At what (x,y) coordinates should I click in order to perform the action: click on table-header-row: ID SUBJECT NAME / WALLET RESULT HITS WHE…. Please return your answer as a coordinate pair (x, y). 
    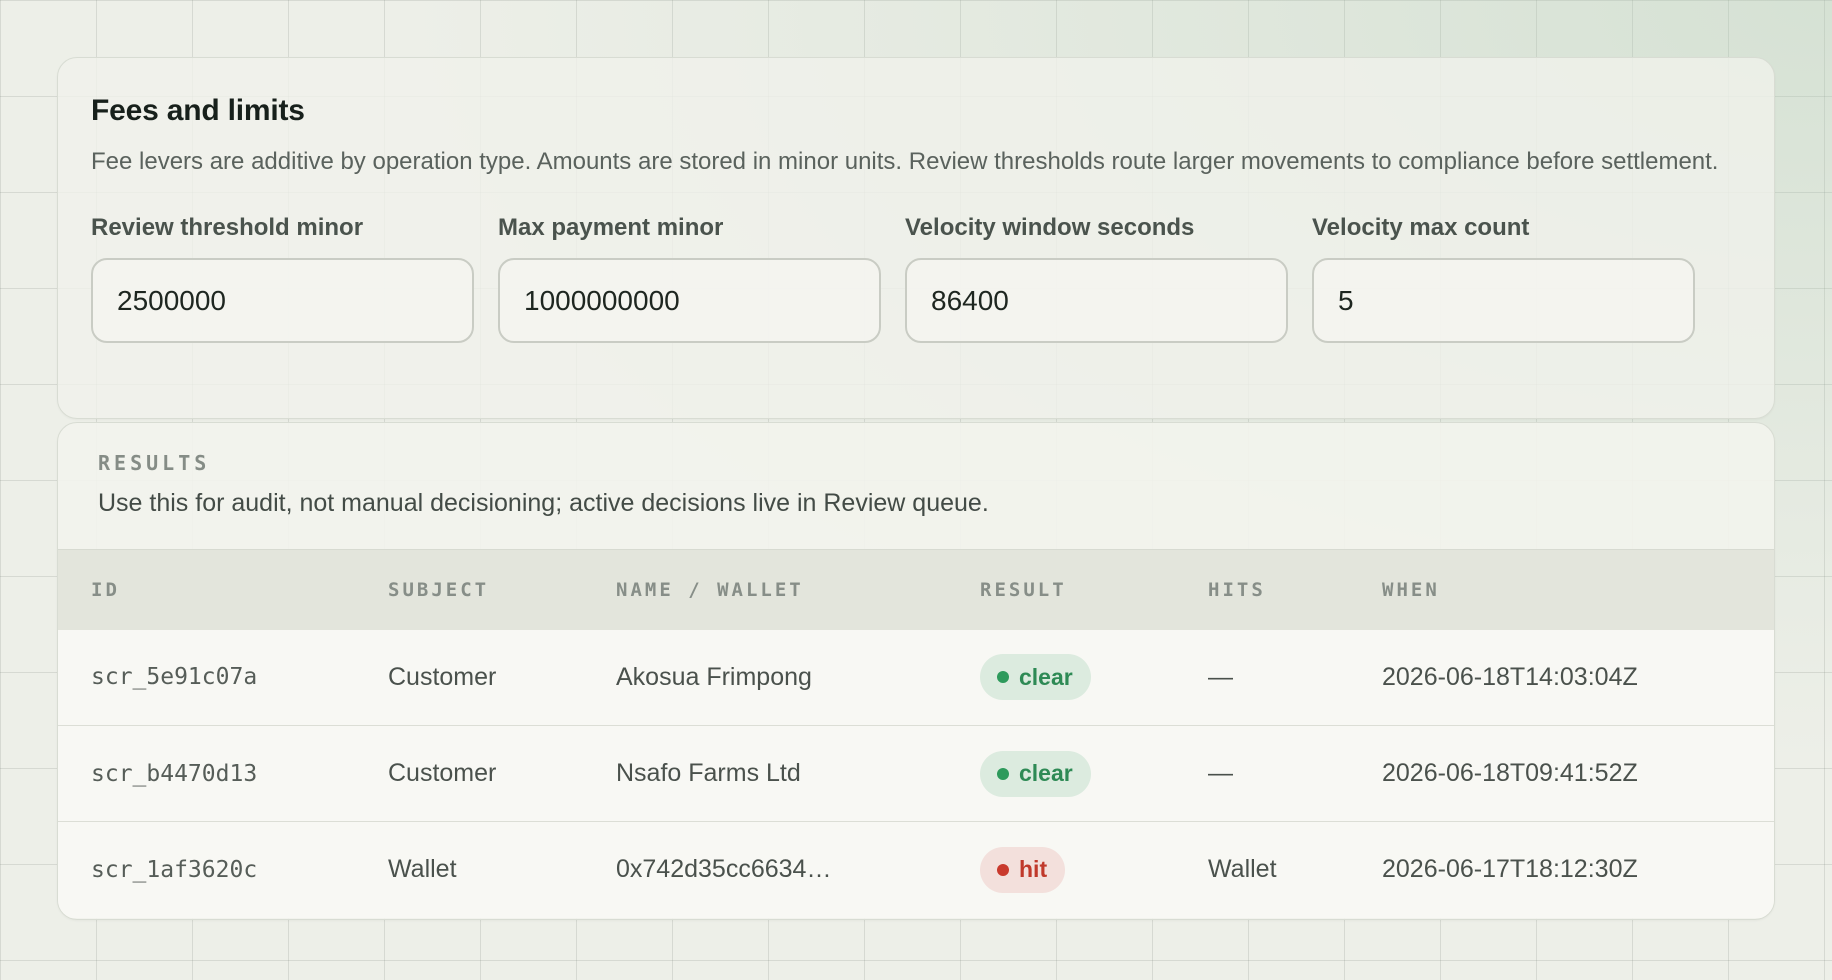
    Looking at the image, I should click on (916, 589).